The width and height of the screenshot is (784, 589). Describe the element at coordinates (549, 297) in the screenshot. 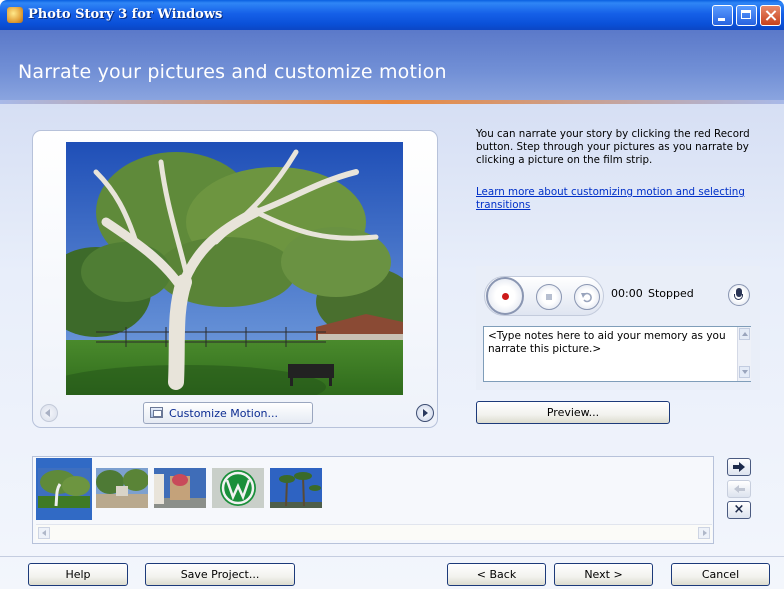

I see `stop-recording-button` at that location.